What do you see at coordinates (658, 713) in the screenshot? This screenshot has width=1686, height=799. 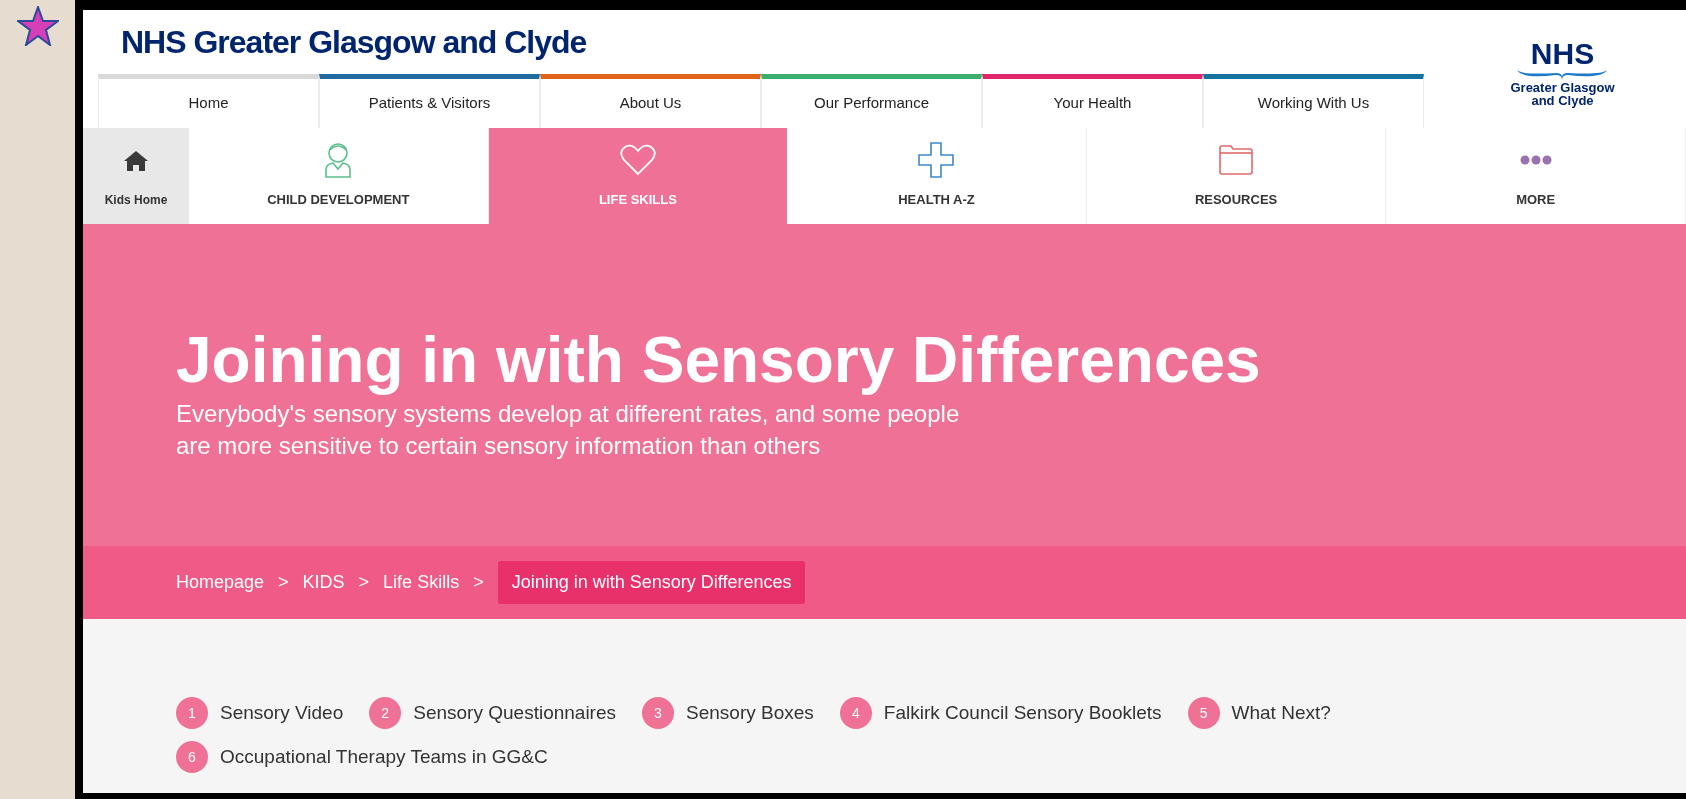 I see `section-number: 3` at bounding box center [658, 713].